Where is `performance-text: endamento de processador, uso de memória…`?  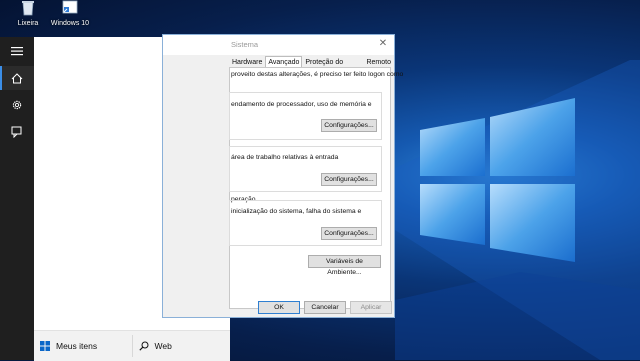 performance-text: endamento de processador, uso de memória… is located at coordinates (301, 104).